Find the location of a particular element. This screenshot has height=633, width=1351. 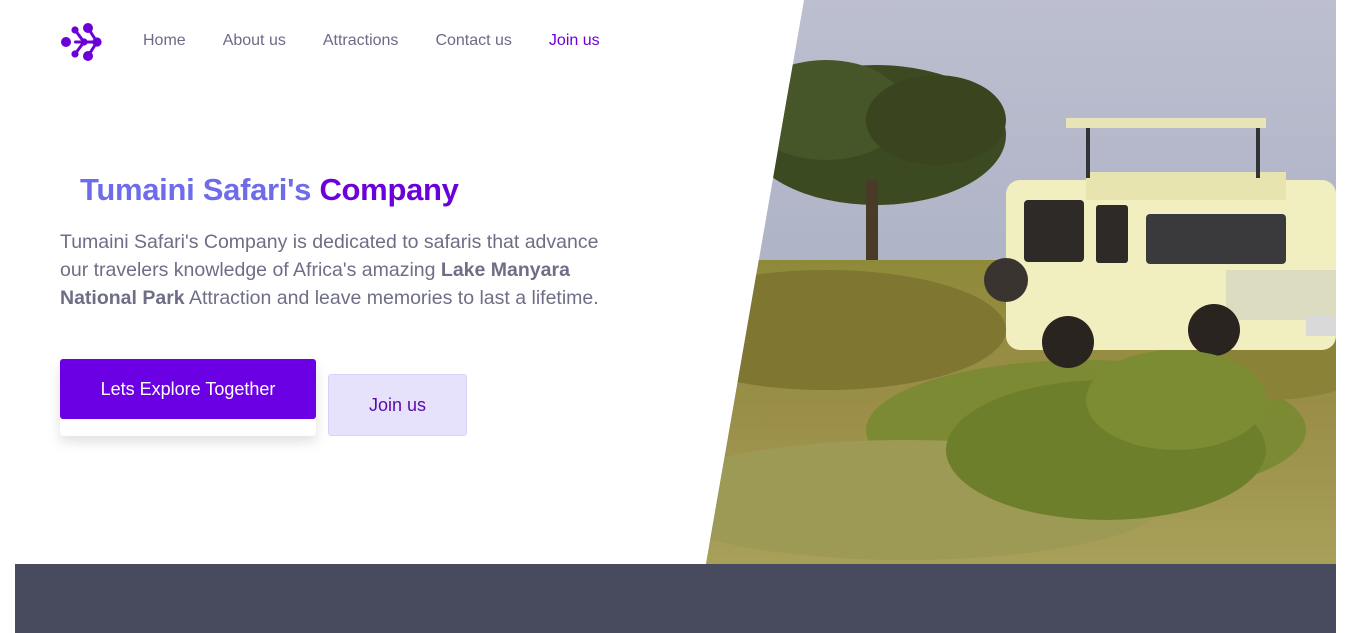

hero-title-part1: Tumaini Safari's is located at coordinates (196, 189).